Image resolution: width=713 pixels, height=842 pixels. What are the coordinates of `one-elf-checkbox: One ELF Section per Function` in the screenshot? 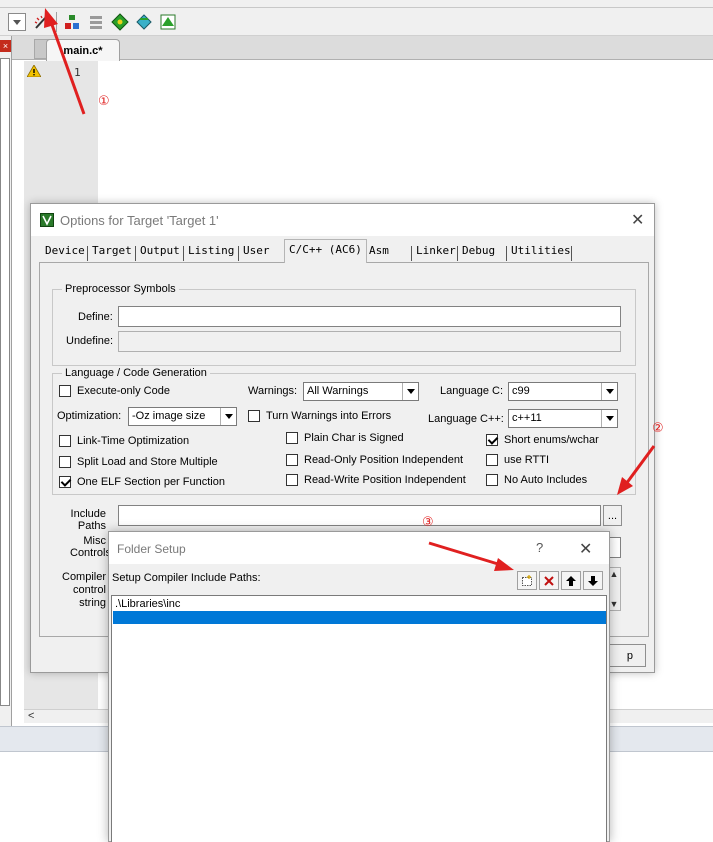 It's located at (142, 482).